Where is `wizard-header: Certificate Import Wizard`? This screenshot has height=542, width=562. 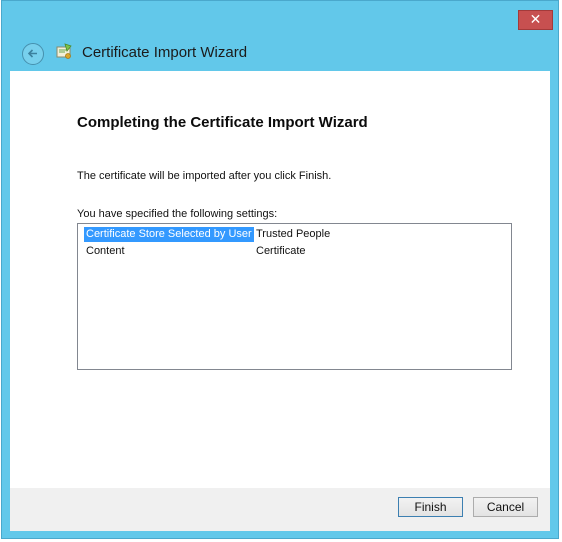 wizard-header: Certificate Import Wizard is located at coordinates (280, 54).